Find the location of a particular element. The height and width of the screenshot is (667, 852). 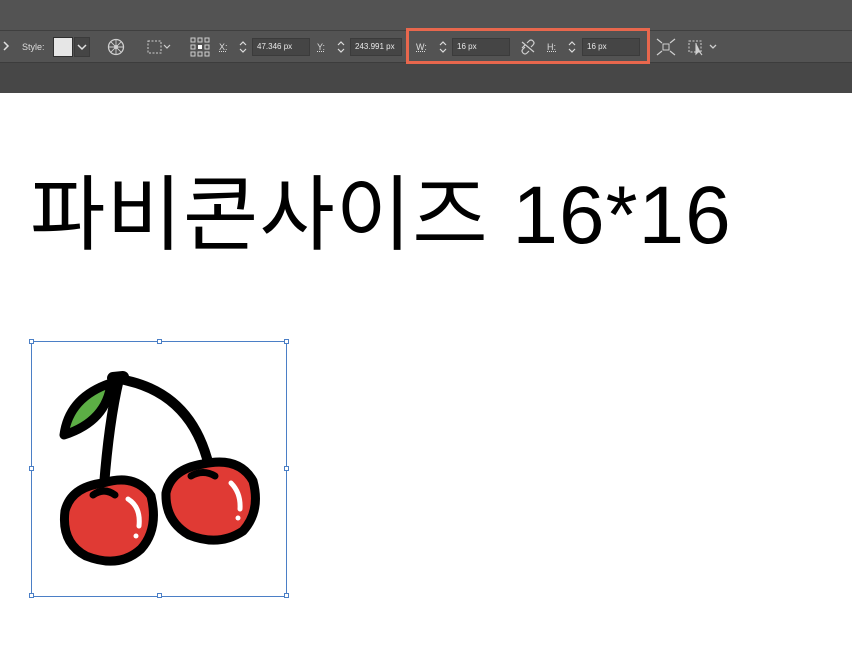

resize-handle-top is located at coordinates (159, 341).